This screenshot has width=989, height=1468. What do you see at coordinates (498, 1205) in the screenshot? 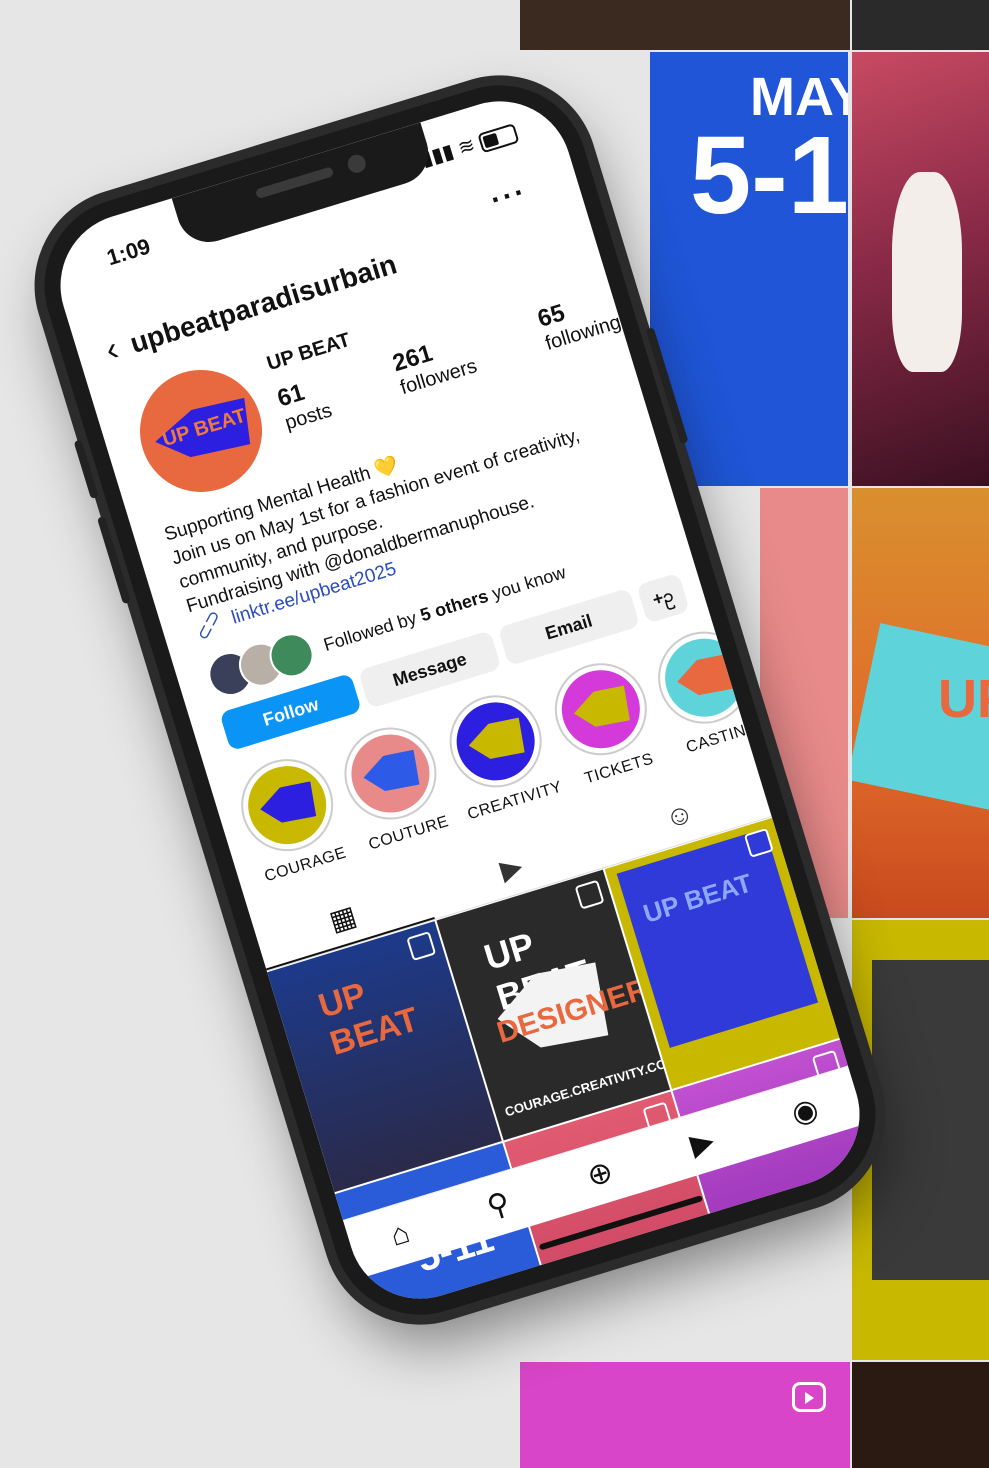
I see `search-icon: ⚲` at bounding box center [498, 1205].